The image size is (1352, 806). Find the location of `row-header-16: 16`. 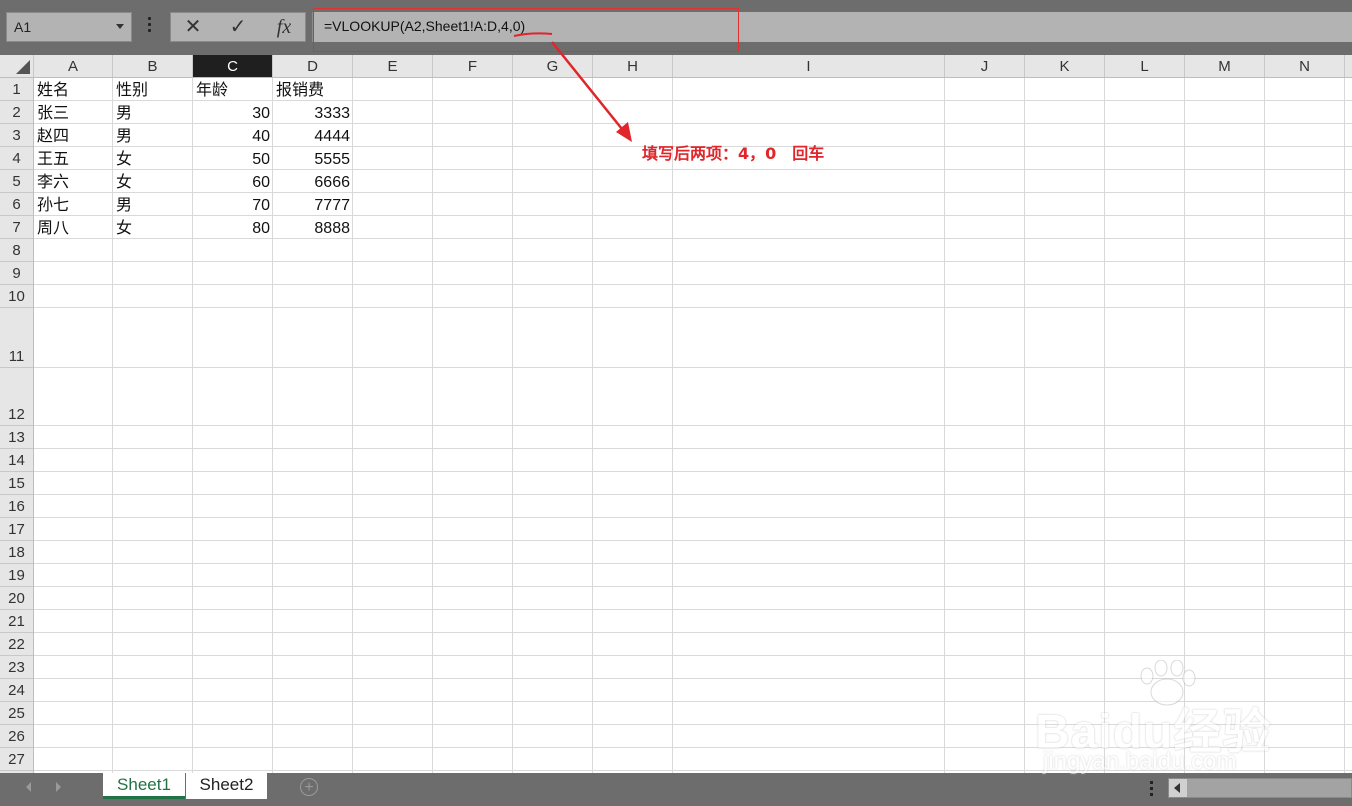

row-header-16: 16 is located at coordinates (16, 506).